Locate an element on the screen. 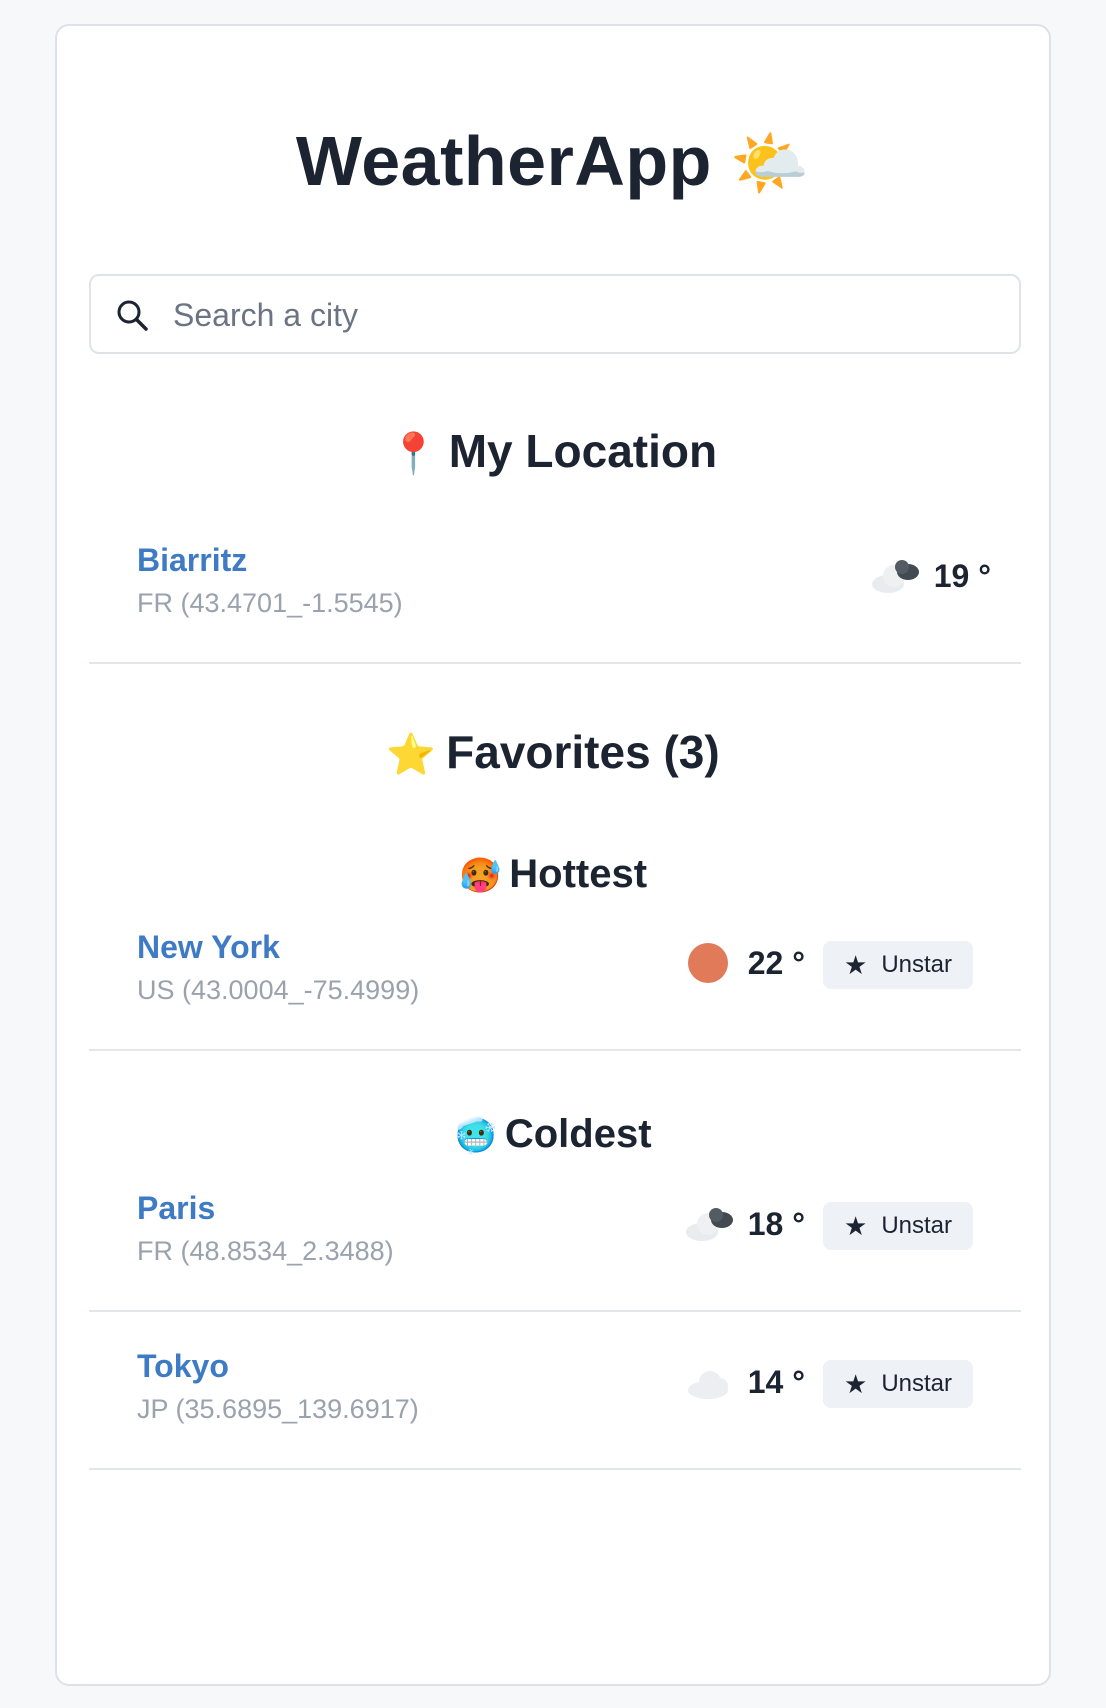 The image size is (1106, 1708). temperature: 19 ° is located at coordinates (962, 576).